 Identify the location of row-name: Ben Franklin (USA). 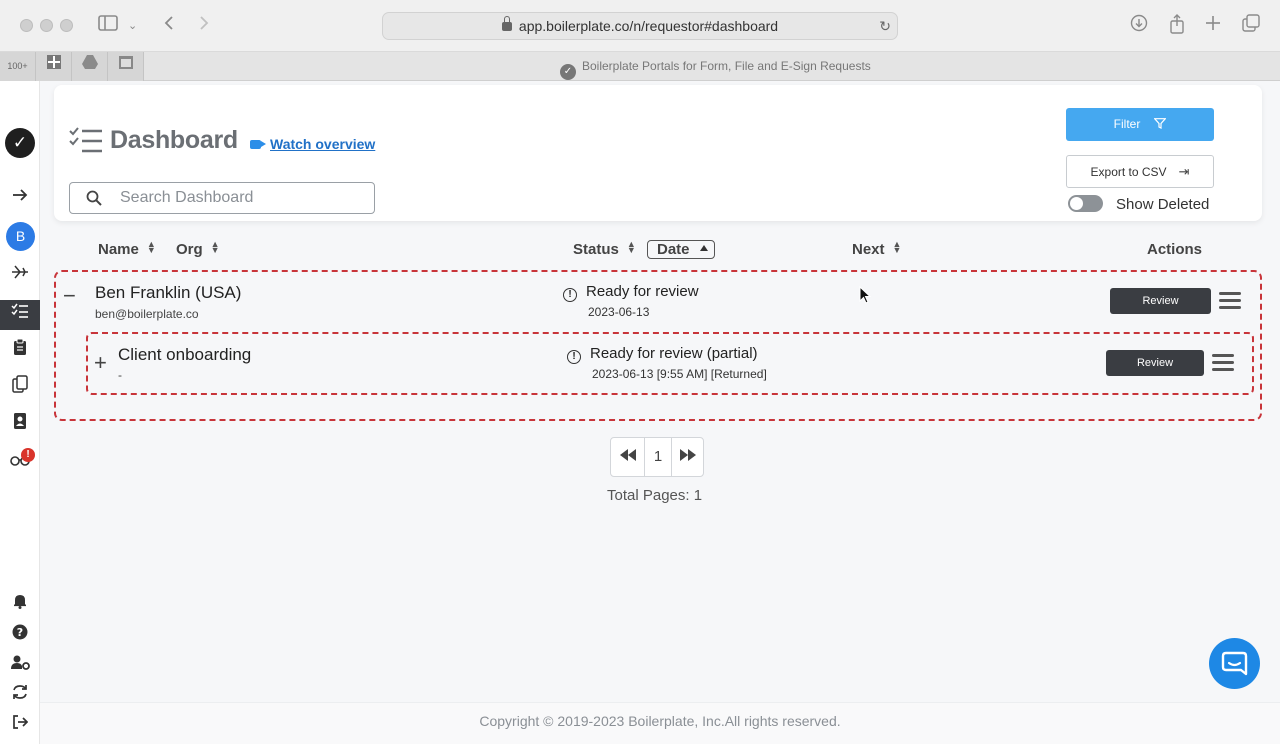
(168, 292).